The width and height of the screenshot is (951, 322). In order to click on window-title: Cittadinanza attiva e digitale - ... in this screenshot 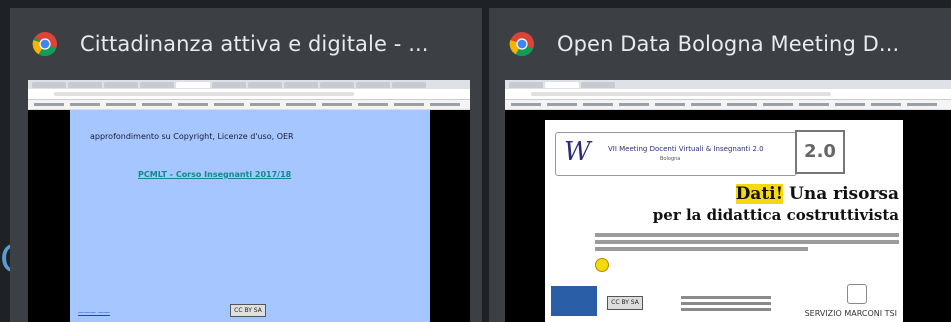, I will do `click(254, 44)`.